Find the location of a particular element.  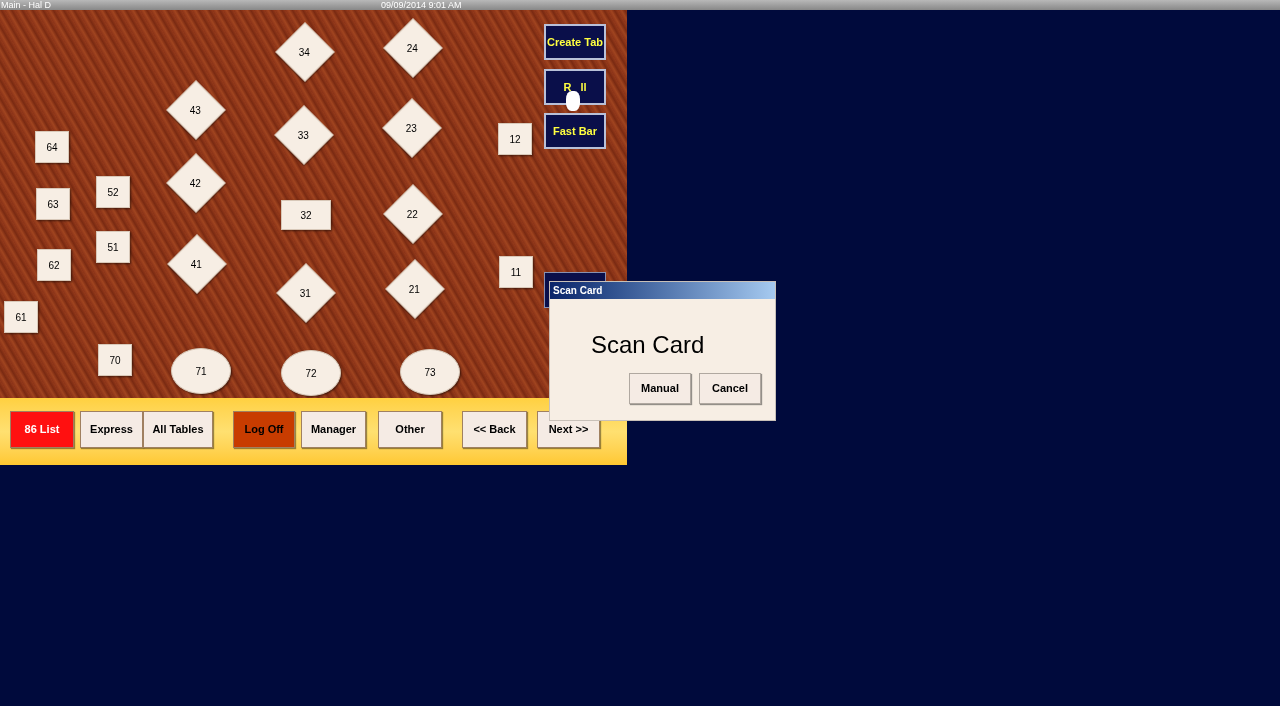

dialog-message: Scan Card is located at coordinates (648, 345).